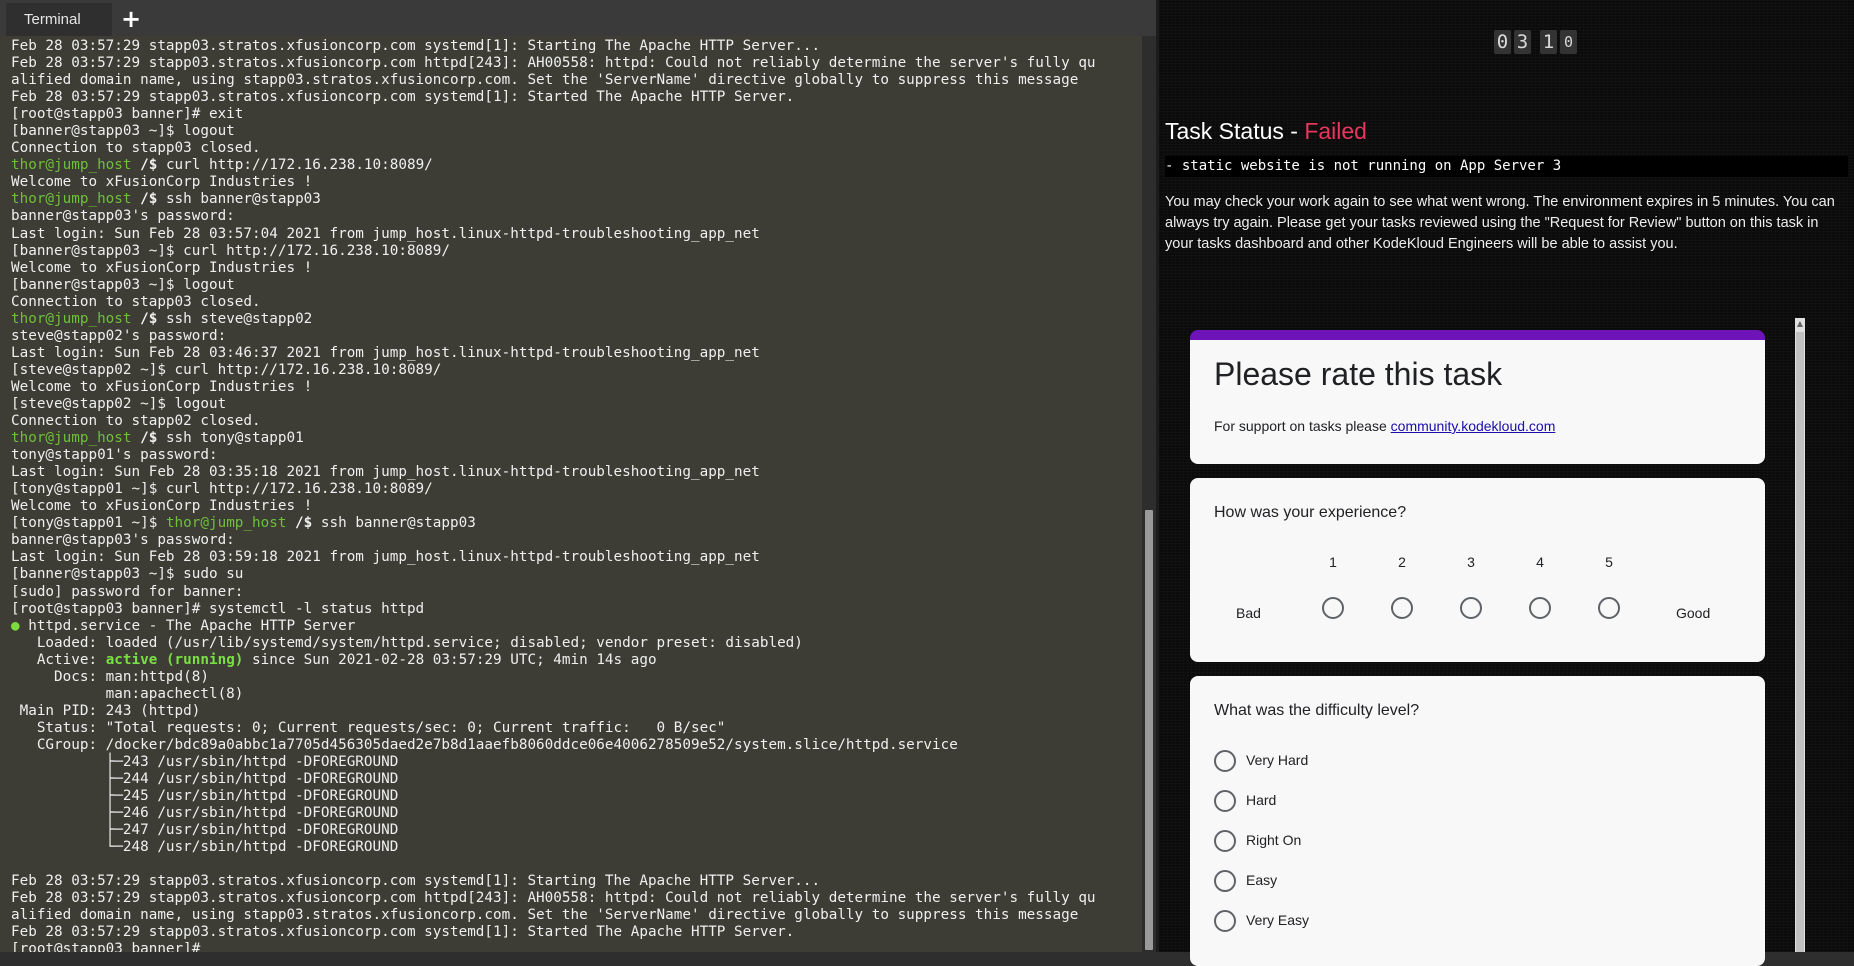  What do you see at coordinates (1535, 43) in the screenshot?
I see `countdown-timer: 0 3 1 0` at bounding box center [1535, 43].